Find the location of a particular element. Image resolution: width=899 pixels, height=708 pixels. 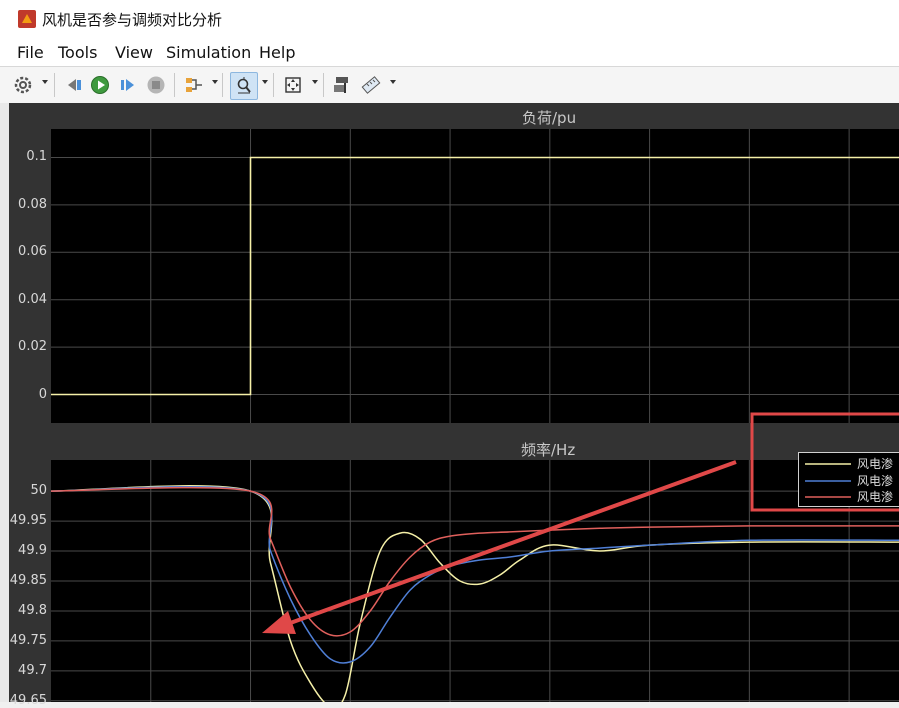

zoom-icon is located at coordinates (244, 86).